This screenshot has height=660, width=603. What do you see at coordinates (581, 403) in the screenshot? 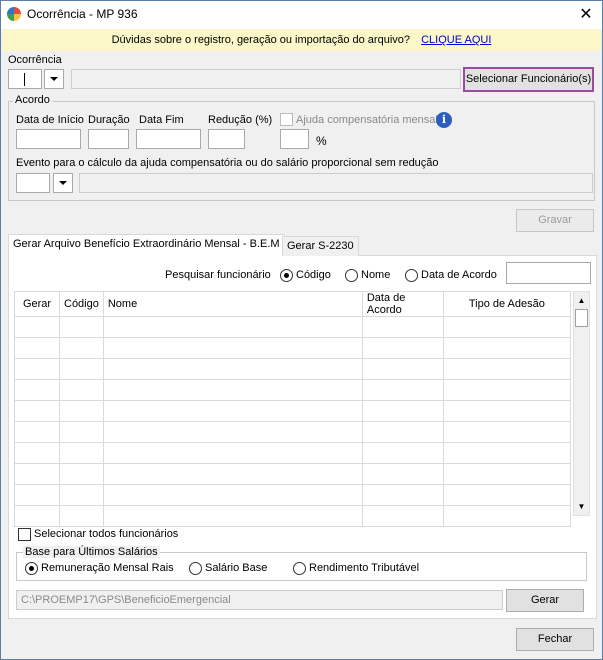
I see `table-scrollbar: ▲ ▼` at bounding box center [581, 403].